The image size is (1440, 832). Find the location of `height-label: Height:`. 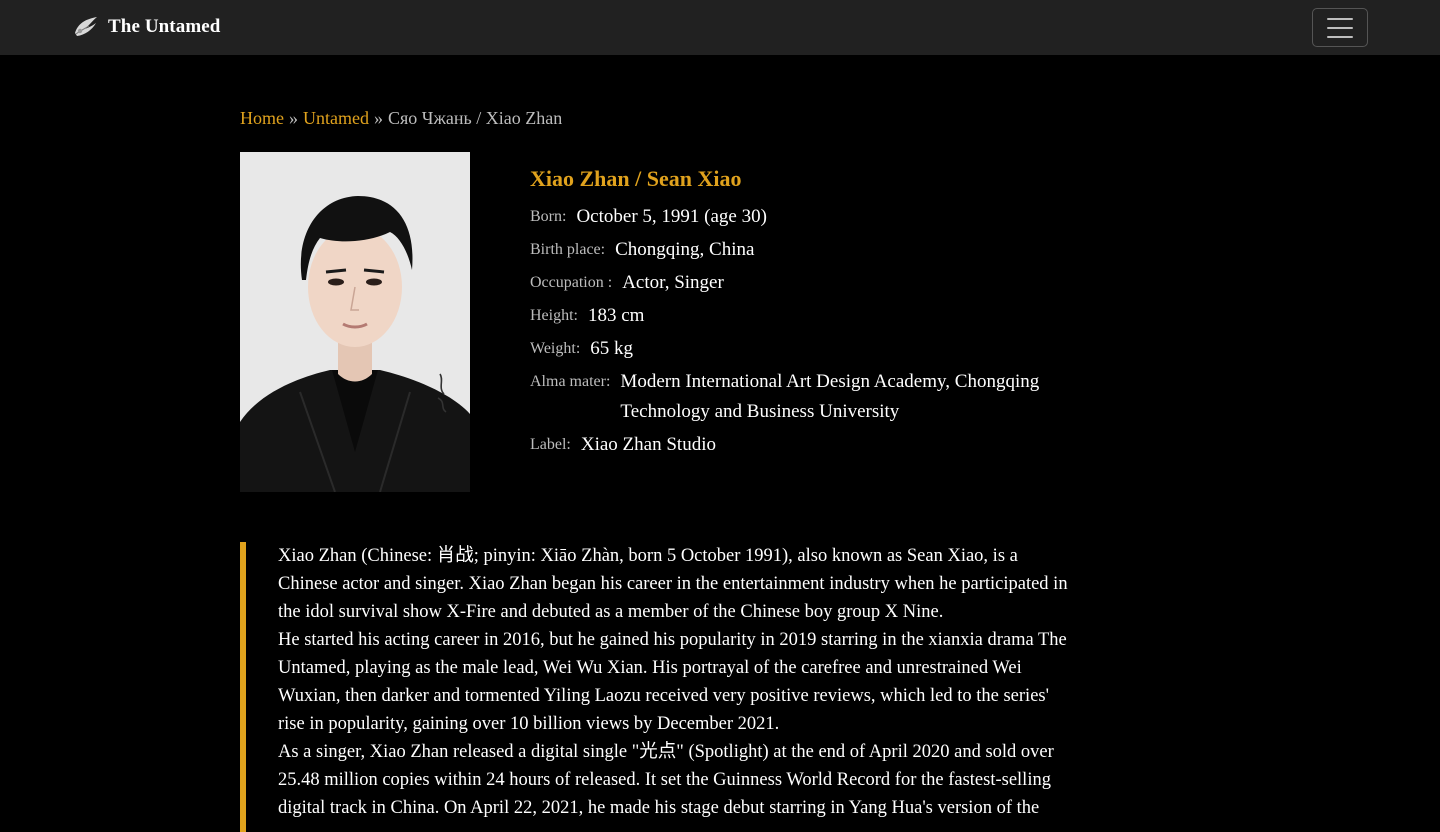

height-label: Height: is located at coordinates (554, 315).